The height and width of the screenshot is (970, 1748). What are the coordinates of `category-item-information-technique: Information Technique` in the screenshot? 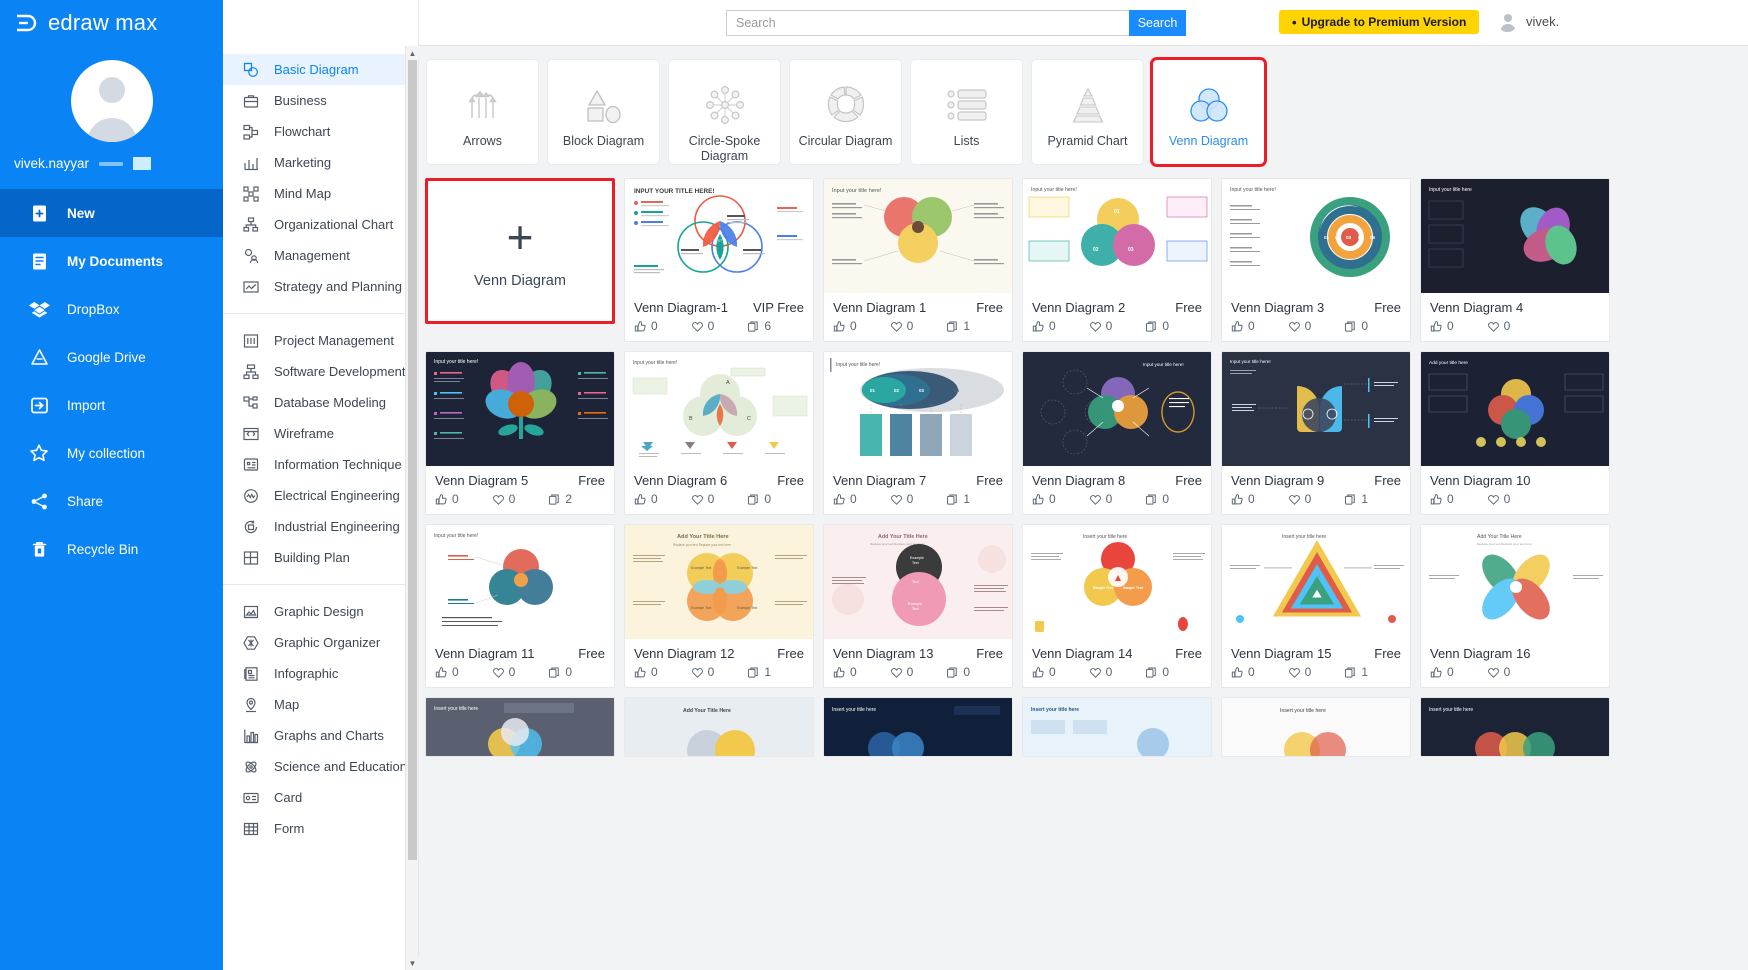 It's located at (320, 464).